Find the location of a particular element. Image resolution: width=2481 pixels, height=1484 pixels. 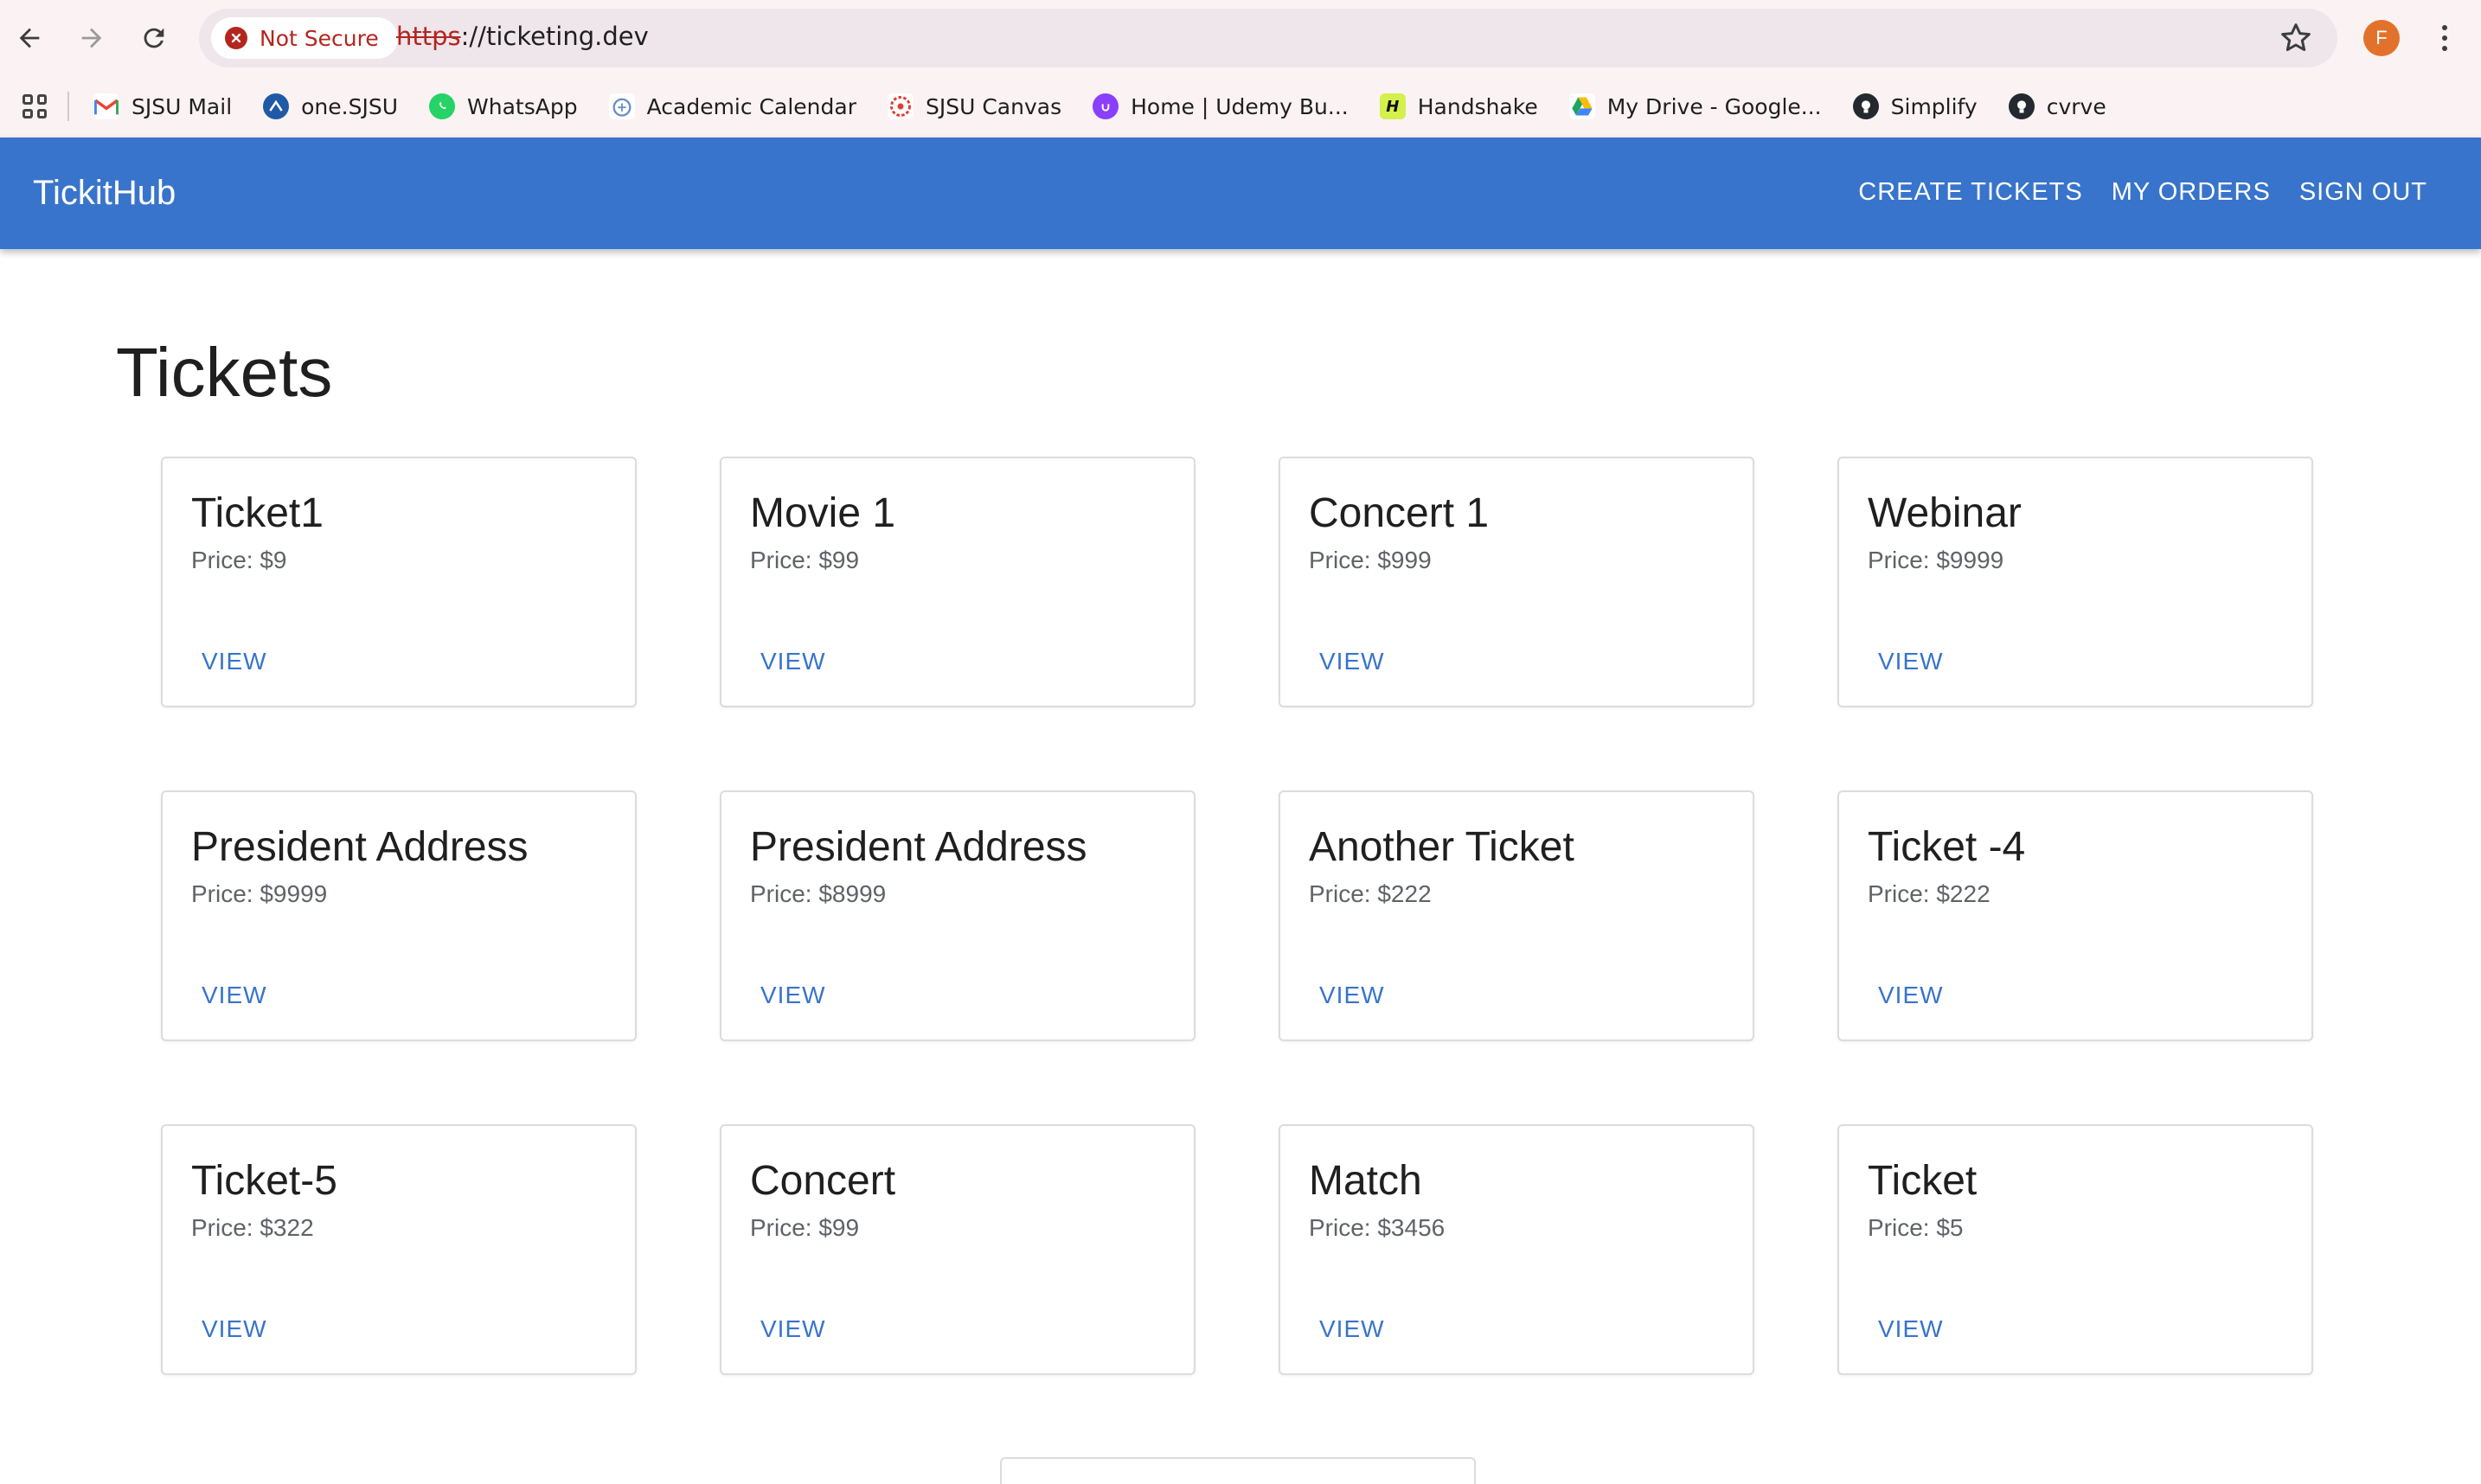

bookmark-star-icon is located at coordinates (2296, 38).